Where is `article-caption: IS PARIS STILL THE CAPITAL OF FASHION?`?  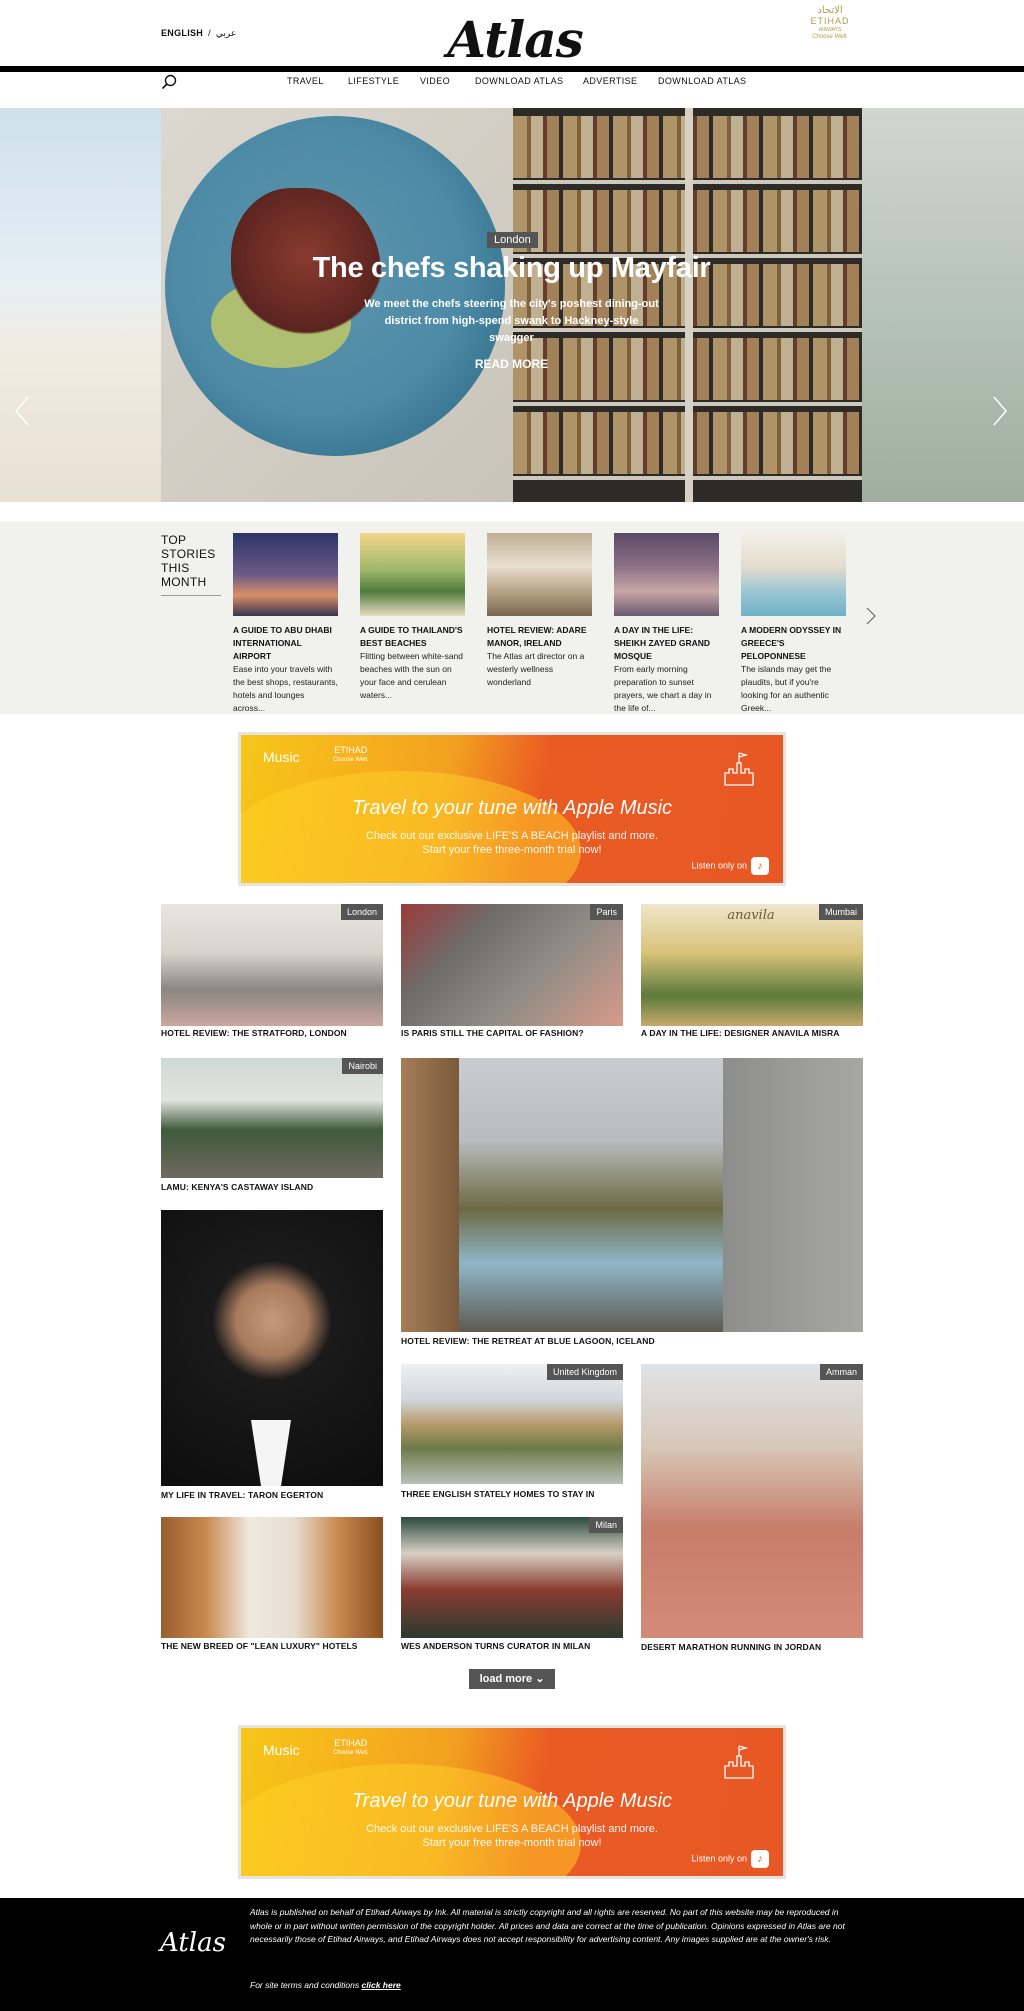
article-caption: IS PARIS STILL THE CAPITAL OF FASHION? is located at coordinates (492, 1033).